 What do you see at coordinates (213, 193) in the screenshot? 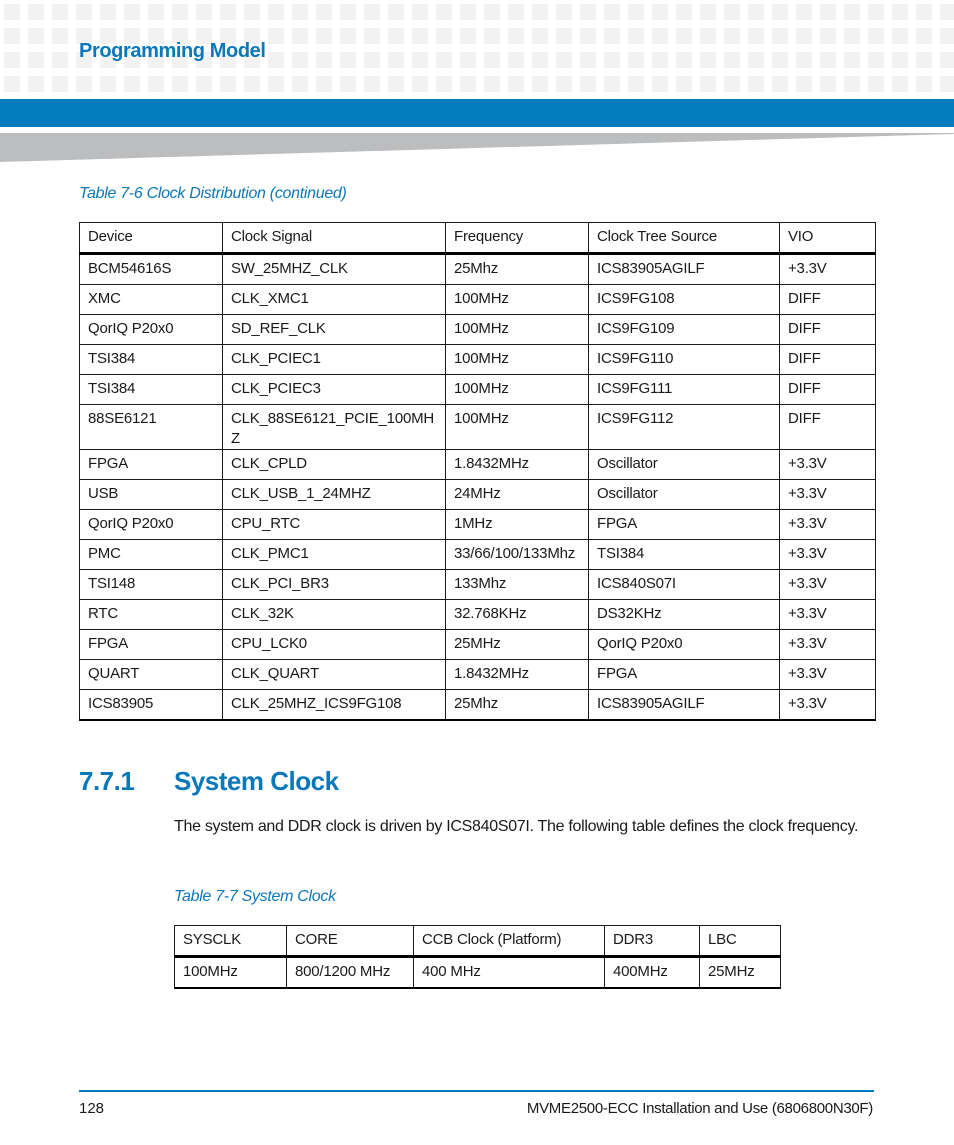
I see `table-7-6-caption: Table 7-6 Clock Distribution (continued)` at bounding box center [213, 193].